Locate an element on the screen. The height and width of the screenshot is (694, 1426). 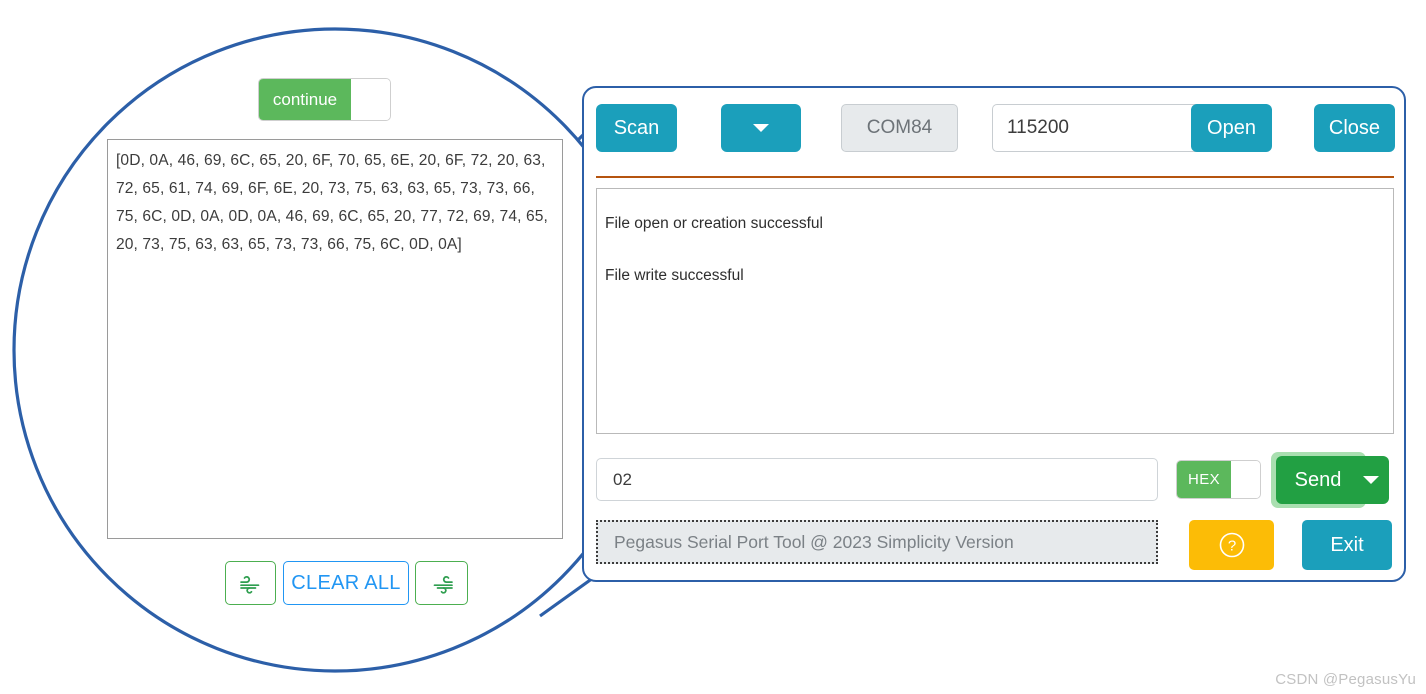
toolbar-divider is located at coordinates (995, 177).